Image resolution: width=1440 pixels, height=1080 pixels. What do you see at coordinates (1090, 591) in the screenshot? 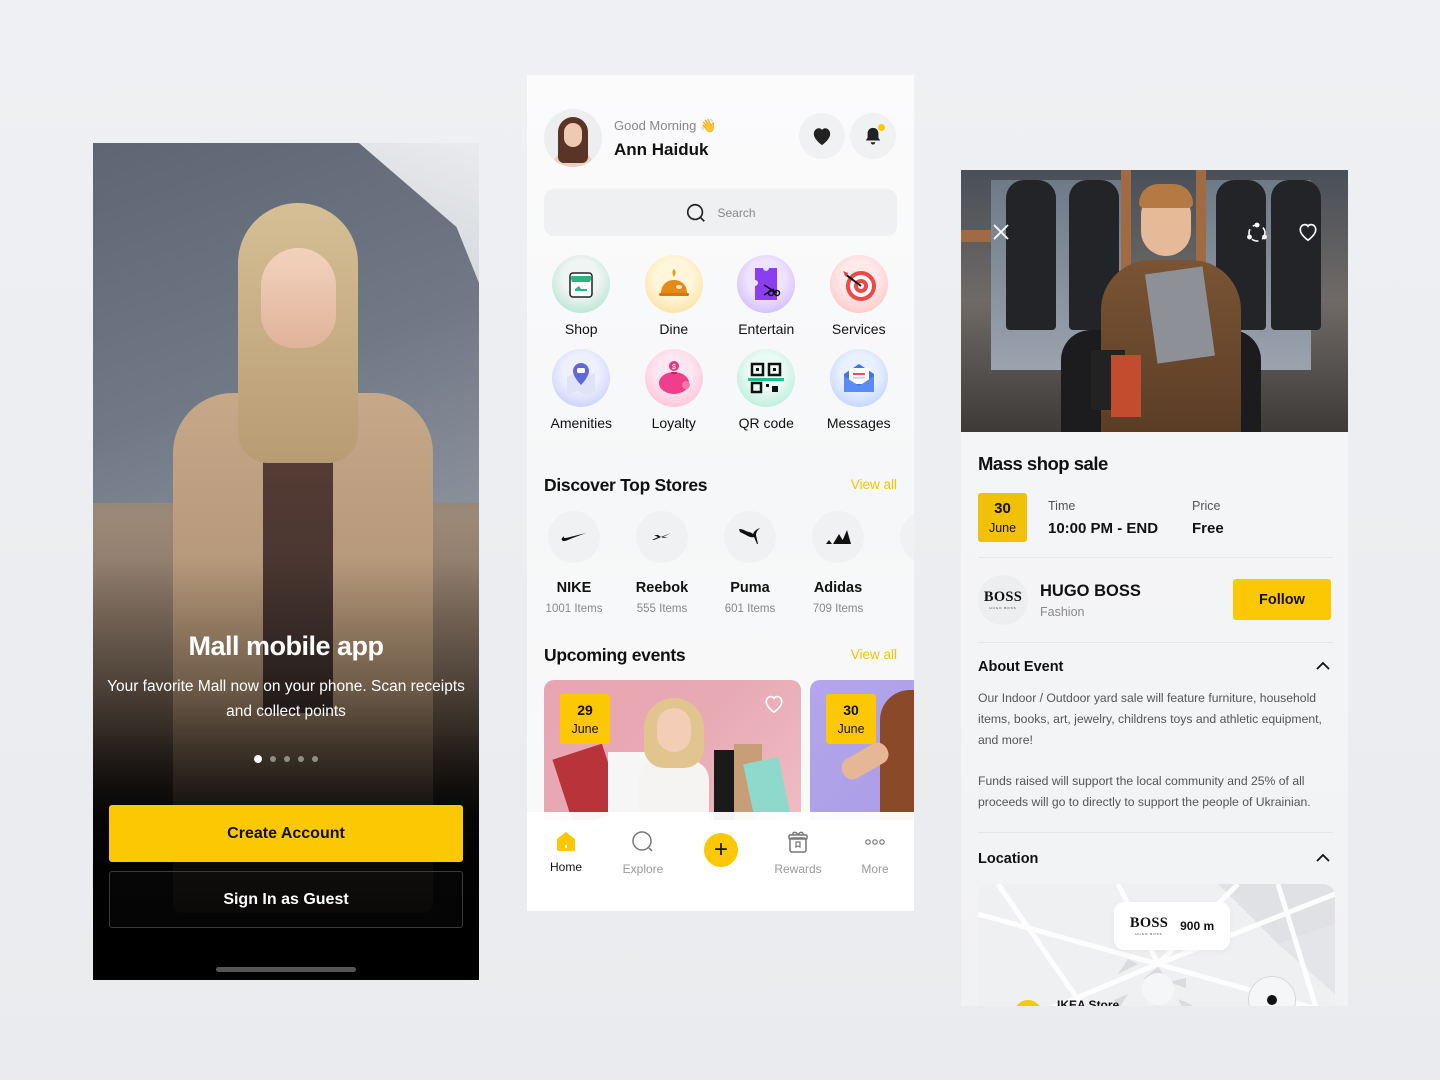
I see `brand-name: HUGO BOSS` at bounding box center [1090, 591].